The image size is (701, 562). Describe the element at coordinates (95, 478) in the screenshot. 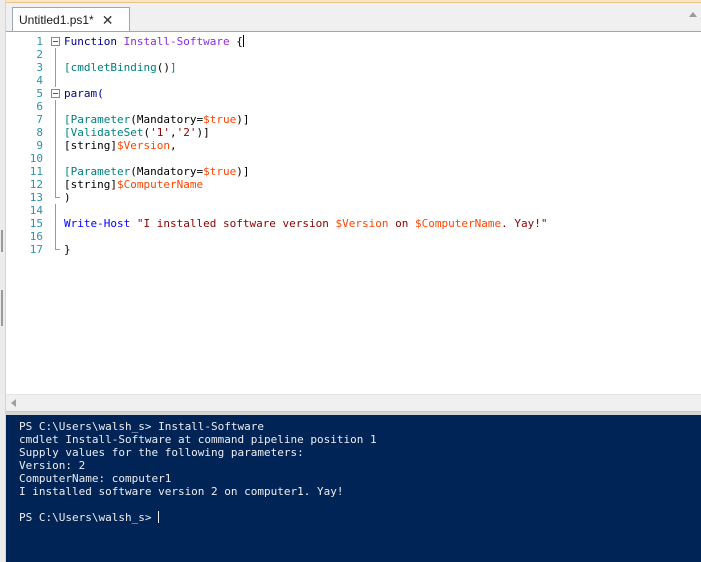

I see `console-text: ComputerName: computer1` at that location.